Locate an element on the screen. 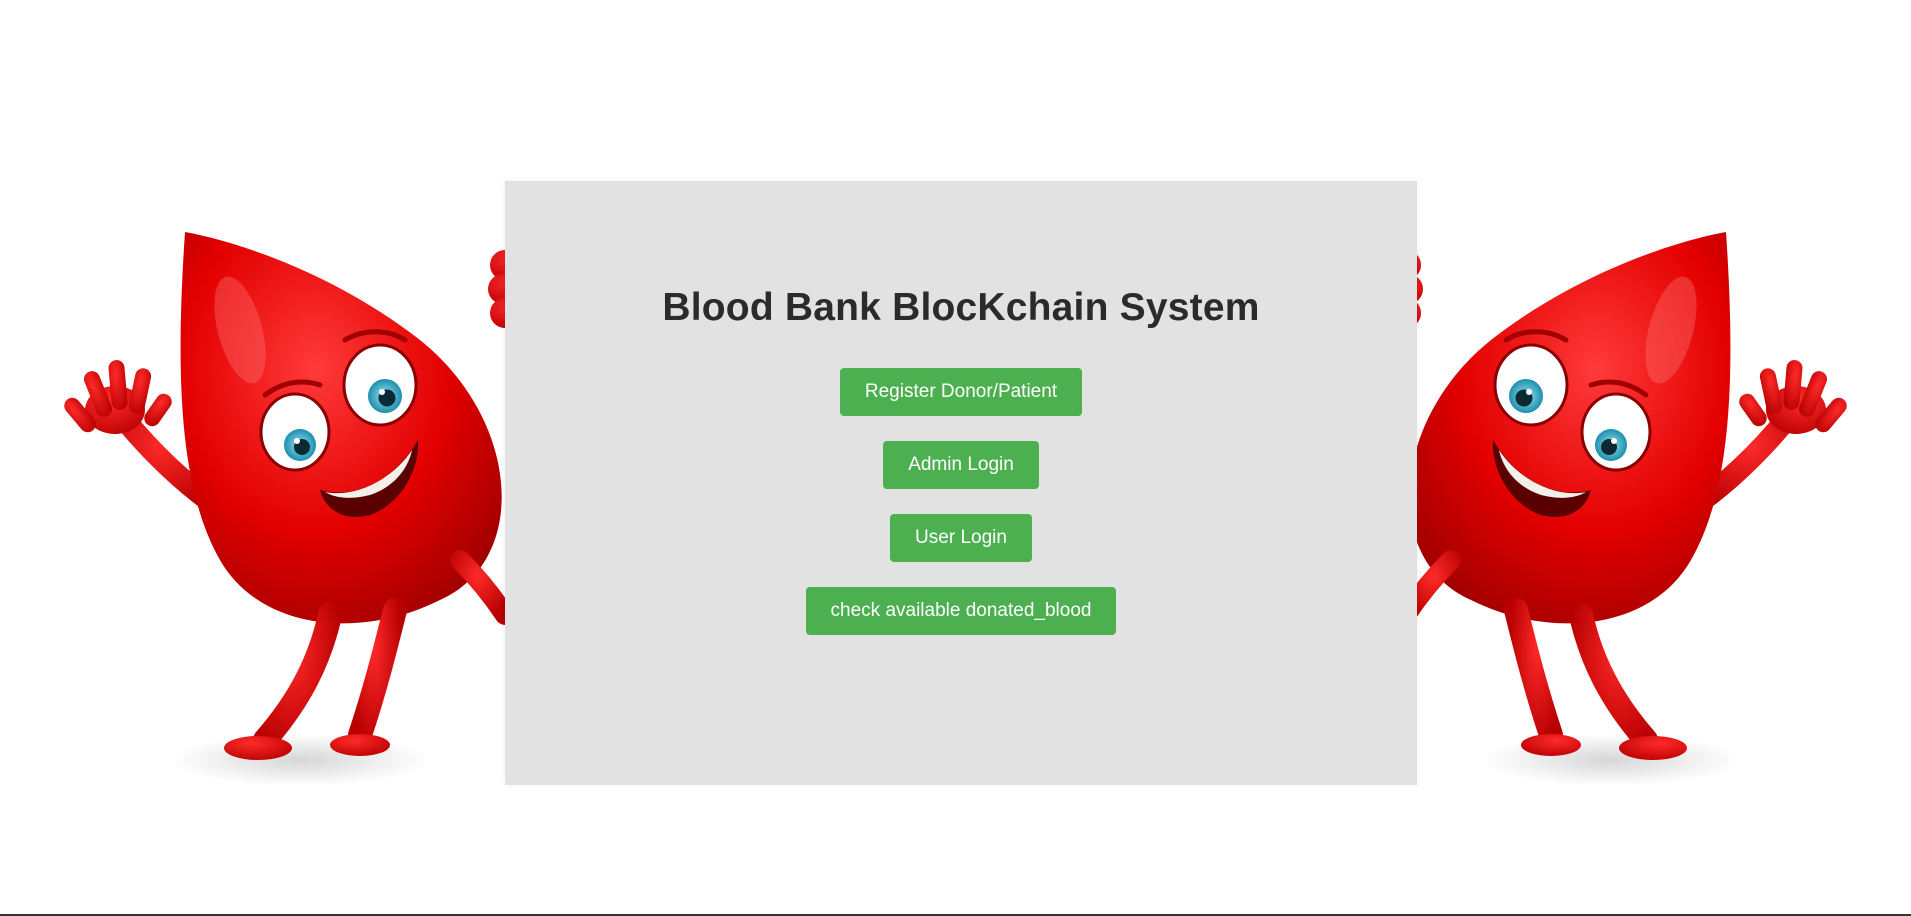  user-login-button: User Login is located at coordinates (961, 538).